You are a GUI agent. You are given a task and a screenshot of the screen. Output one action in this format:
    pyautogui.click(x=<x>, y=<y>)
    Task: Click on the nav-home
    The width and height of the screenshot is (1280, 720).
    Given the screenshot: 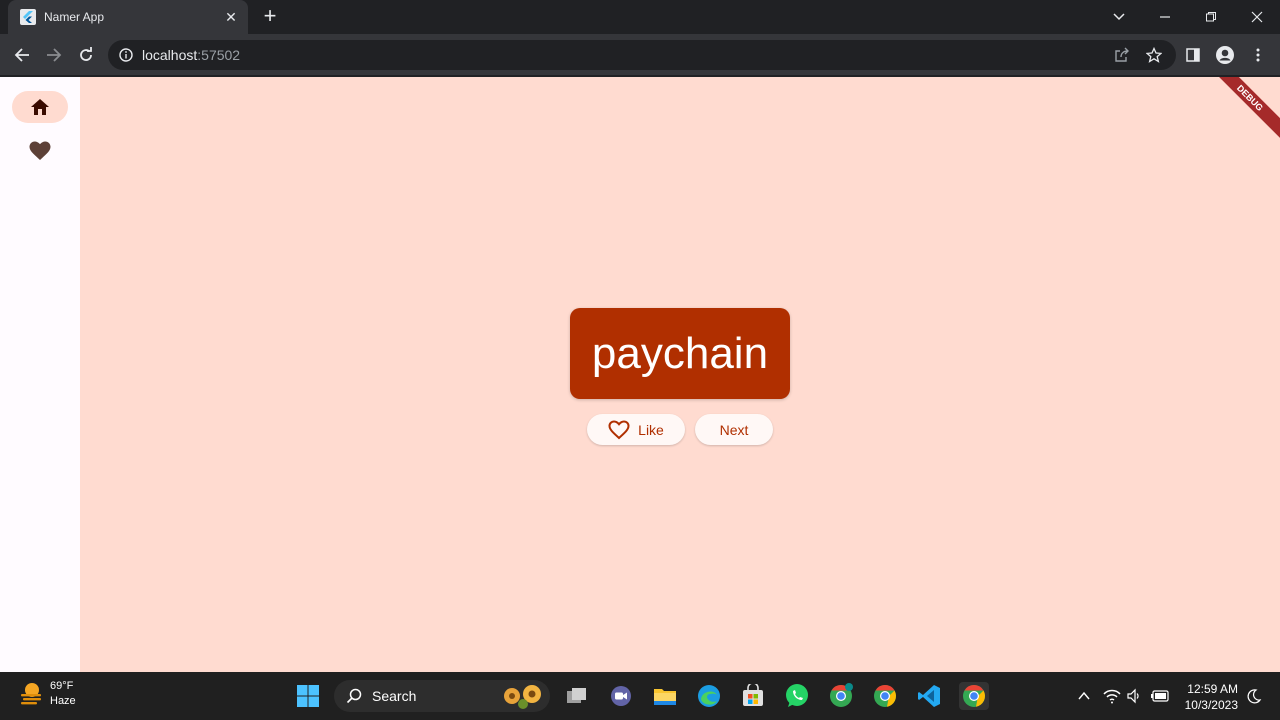 What is the action you would take?
    pyautogui.click(x=40, y=107)
    